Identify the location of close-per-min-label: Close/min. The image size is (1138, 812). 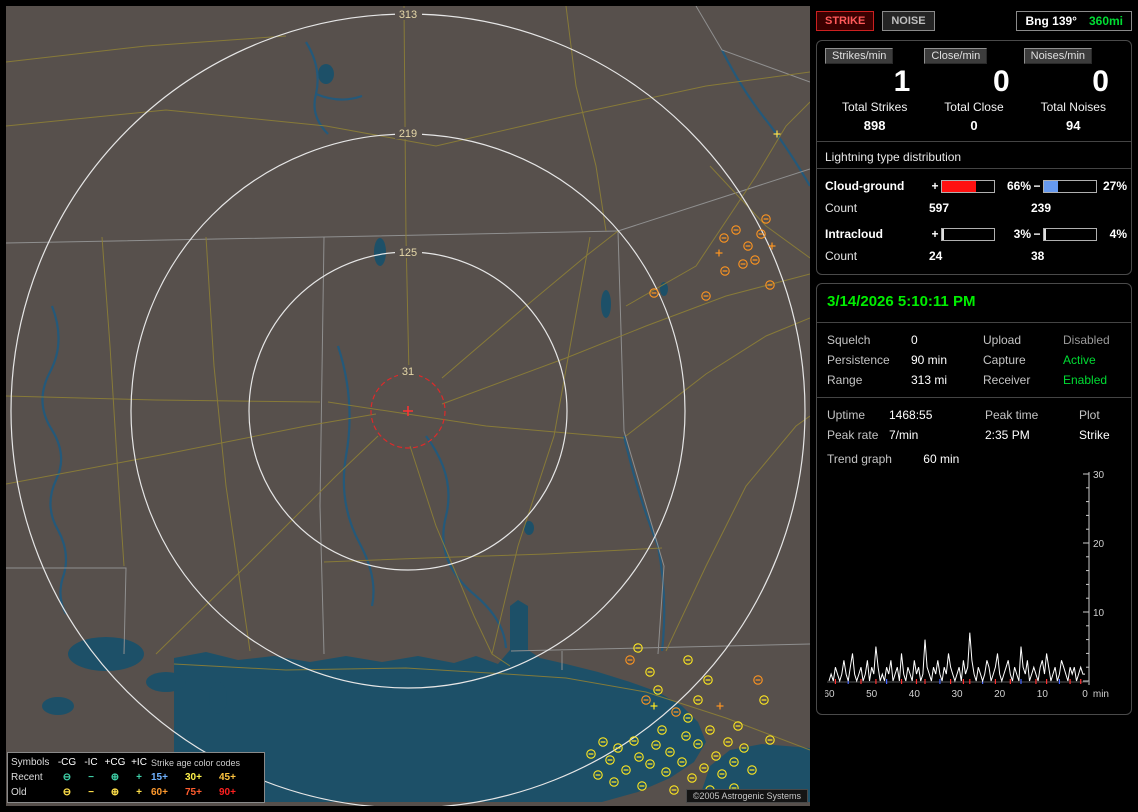
(956, 56).